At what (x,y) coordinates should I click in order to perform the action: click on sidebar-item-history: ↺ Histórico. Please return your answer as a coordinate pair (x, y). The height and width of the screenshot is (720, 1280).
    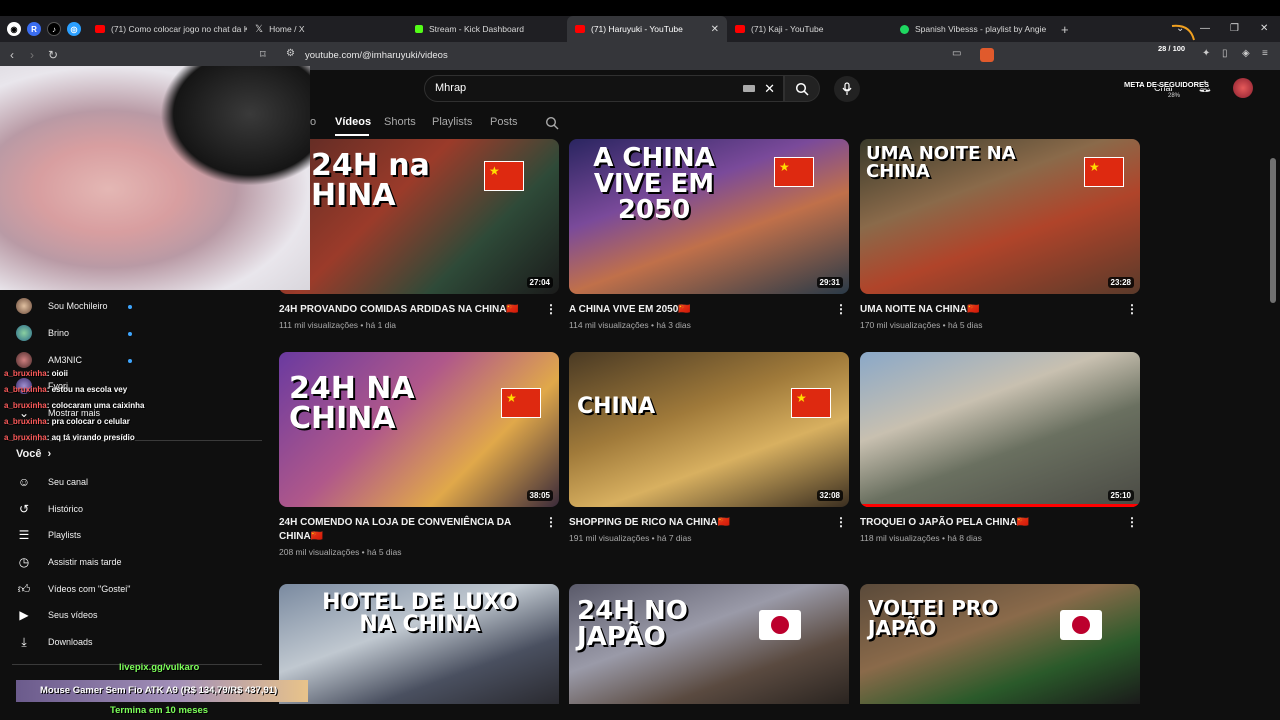
    Looking at the image, I should click on (49, 509).